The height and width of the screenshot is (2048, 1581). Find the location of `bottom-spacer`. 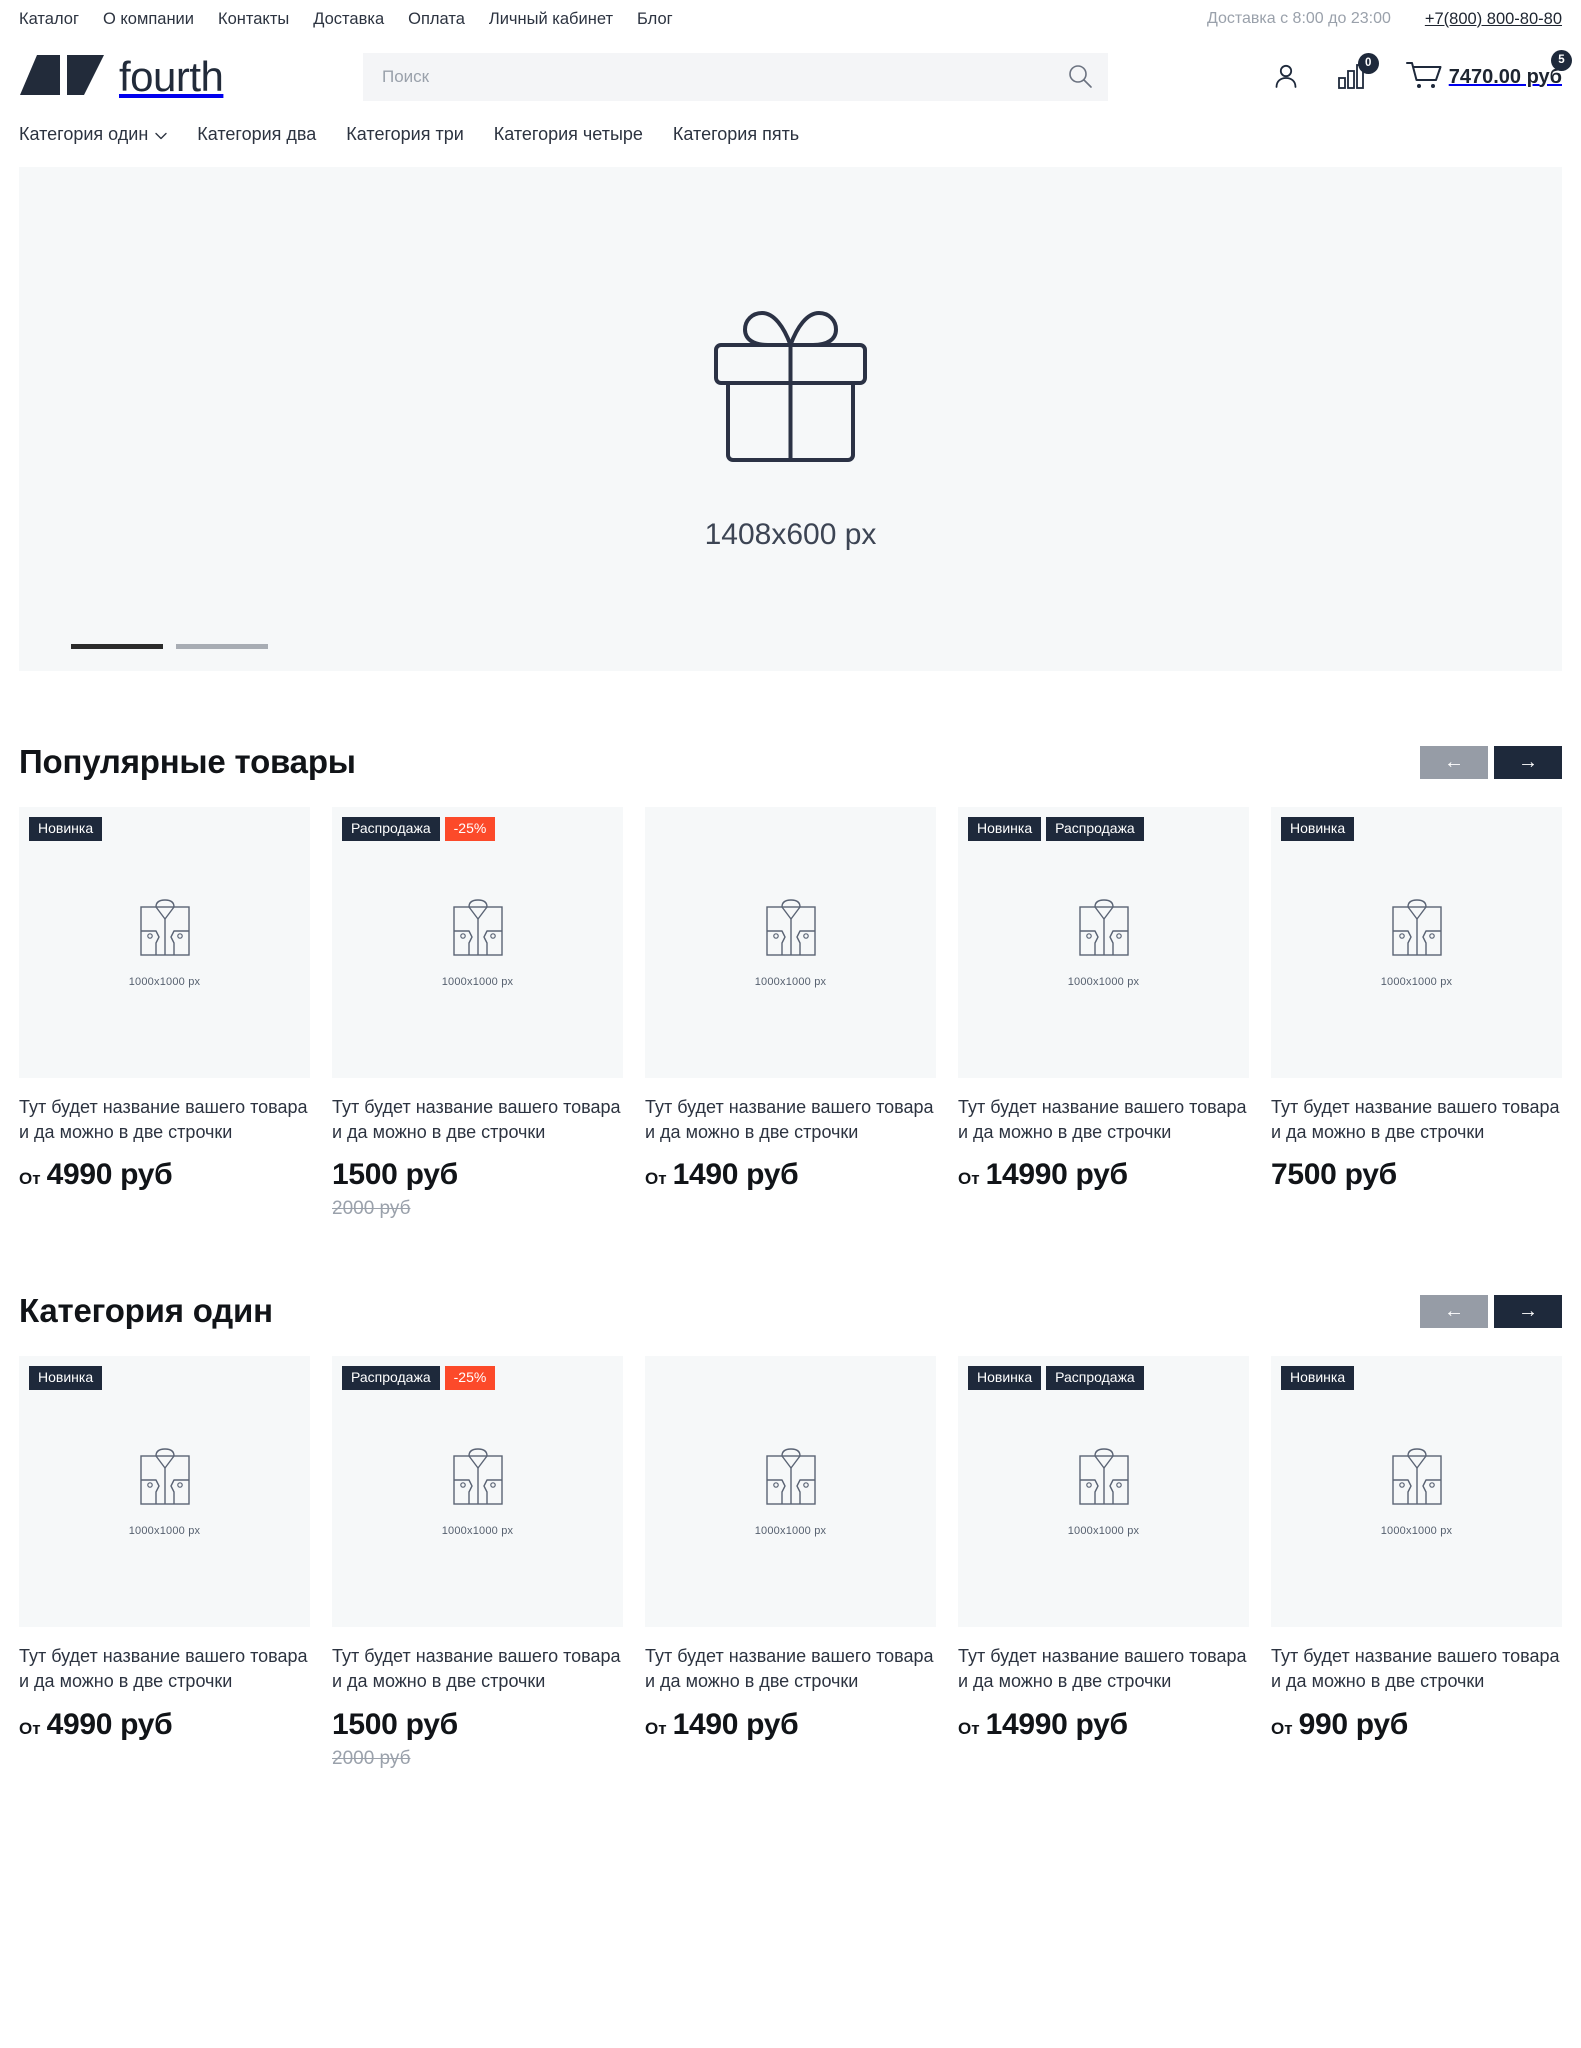

bottom-spacer is located at coordinates (790, 1794).